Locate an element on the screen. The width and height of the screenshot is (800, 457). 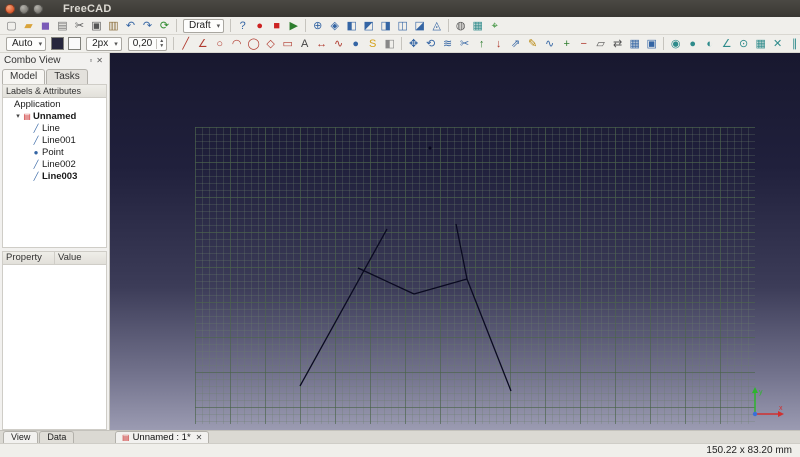
macro-stop-icon: ■ is located at coordinates (276, 26).